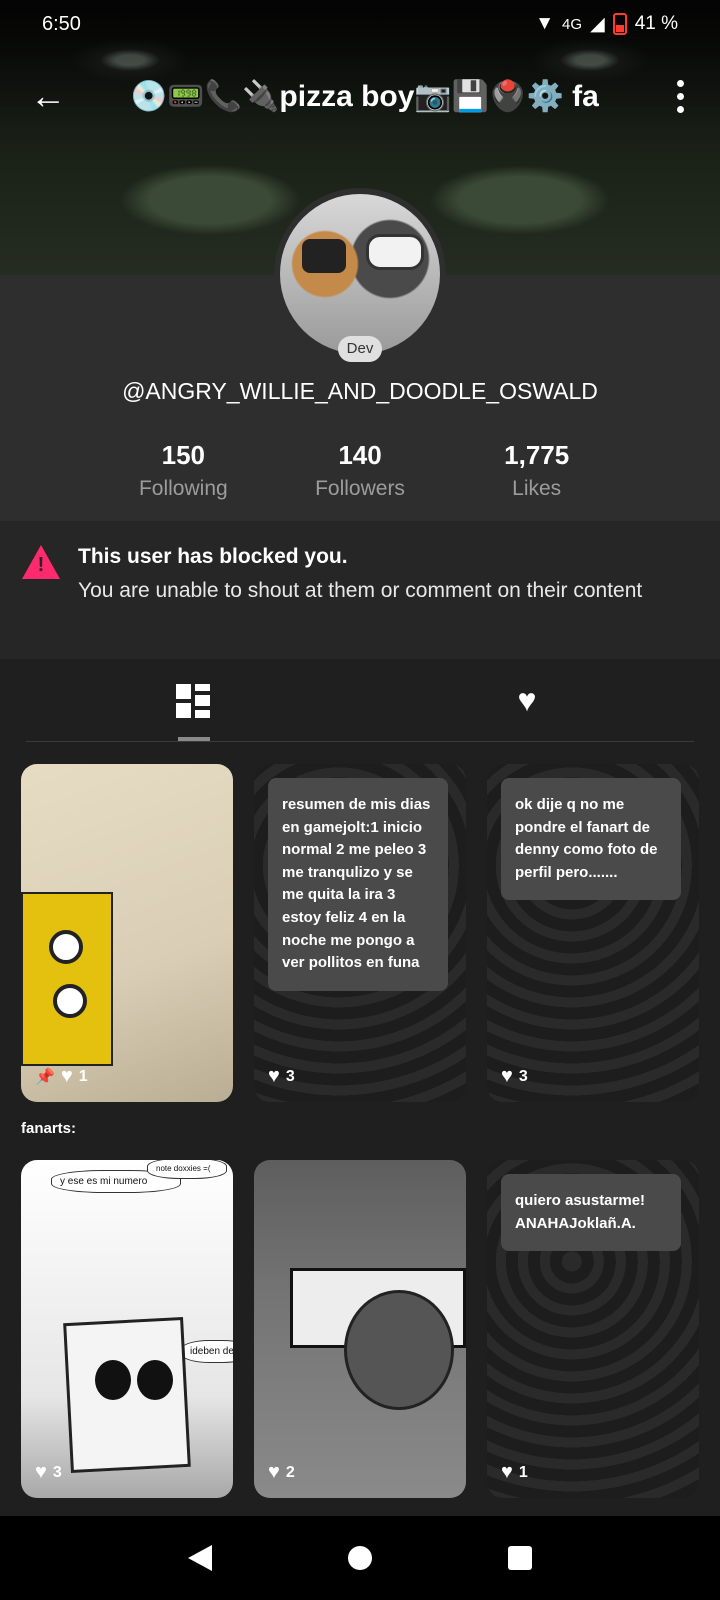  What do you see at coordinates (606, 24) in the screenshot?
I see `status-icons: ▼ 4G ◢ 41 %` at bounding box center [606, 24].